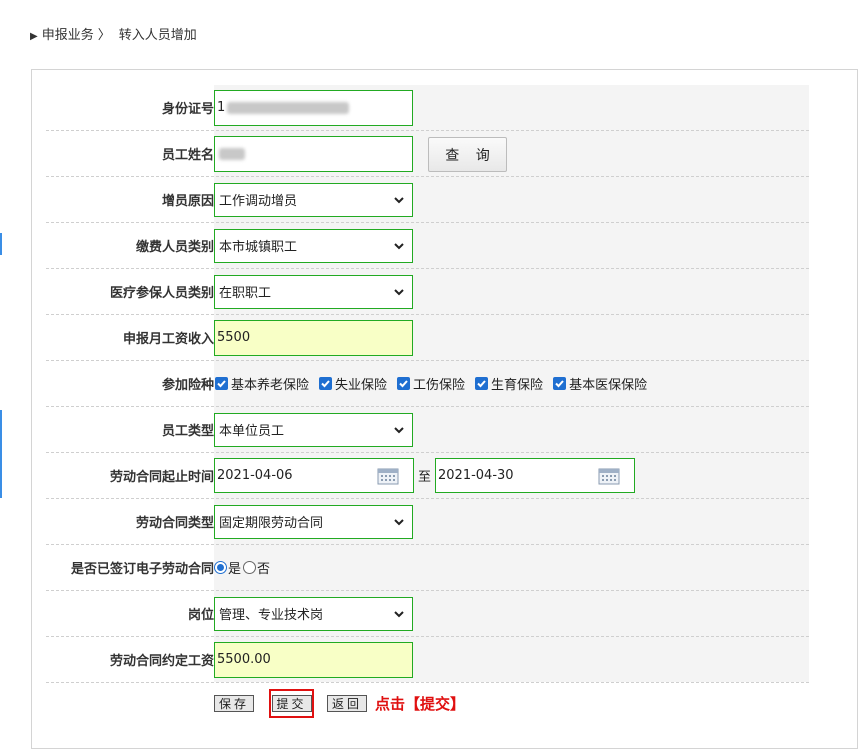  I want to click on id-number-visible-prefix: 1, so click(221, 107).